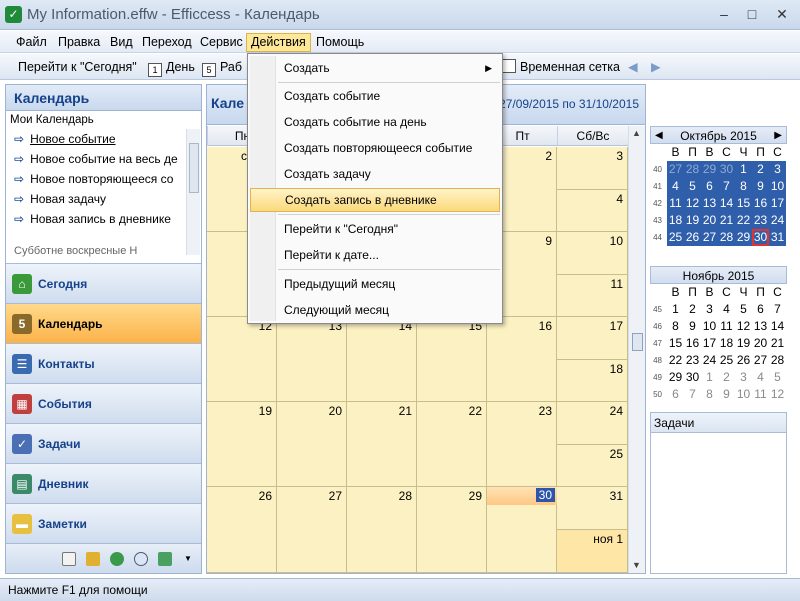 This screenshot has width=800, height=601. I want to click on calendar-scrollbar: ▲ ▼, so click(636, 349).